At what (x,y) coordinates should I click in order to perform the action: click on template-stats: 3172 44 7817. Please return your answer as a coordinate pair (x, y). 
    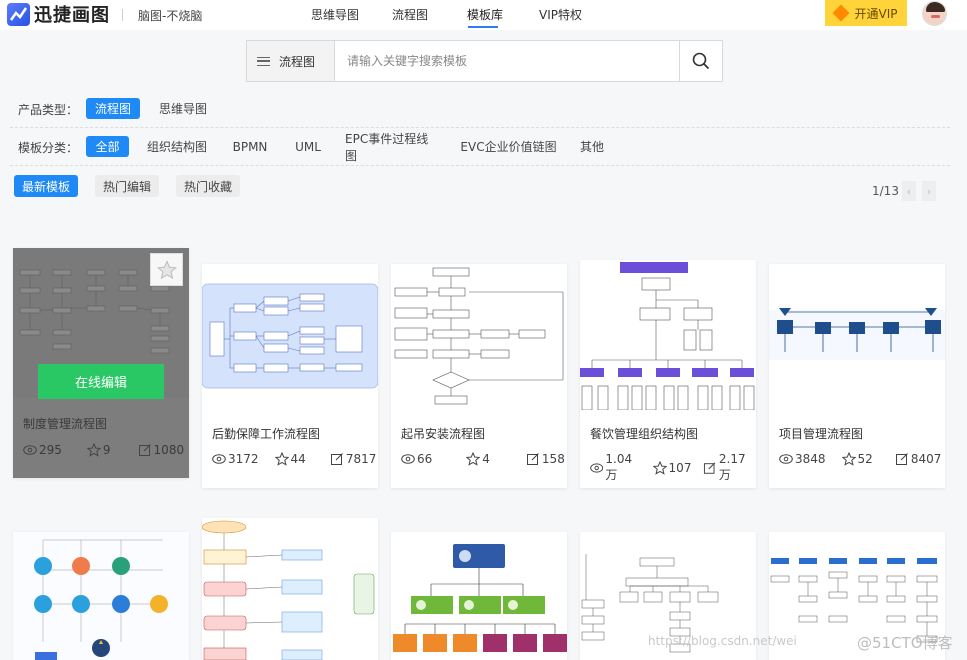
    Looking at the image, I should click on (294, 459).